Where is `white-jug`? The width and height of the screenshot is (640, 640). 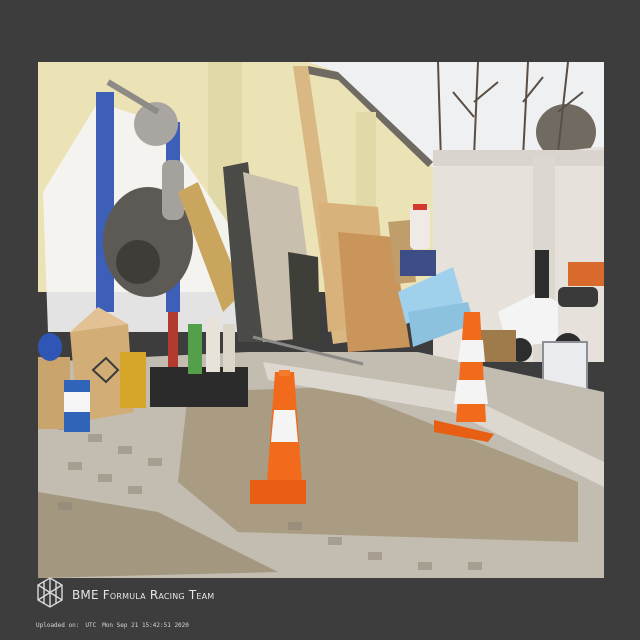
white-jug is located at coordinates (420, 228).